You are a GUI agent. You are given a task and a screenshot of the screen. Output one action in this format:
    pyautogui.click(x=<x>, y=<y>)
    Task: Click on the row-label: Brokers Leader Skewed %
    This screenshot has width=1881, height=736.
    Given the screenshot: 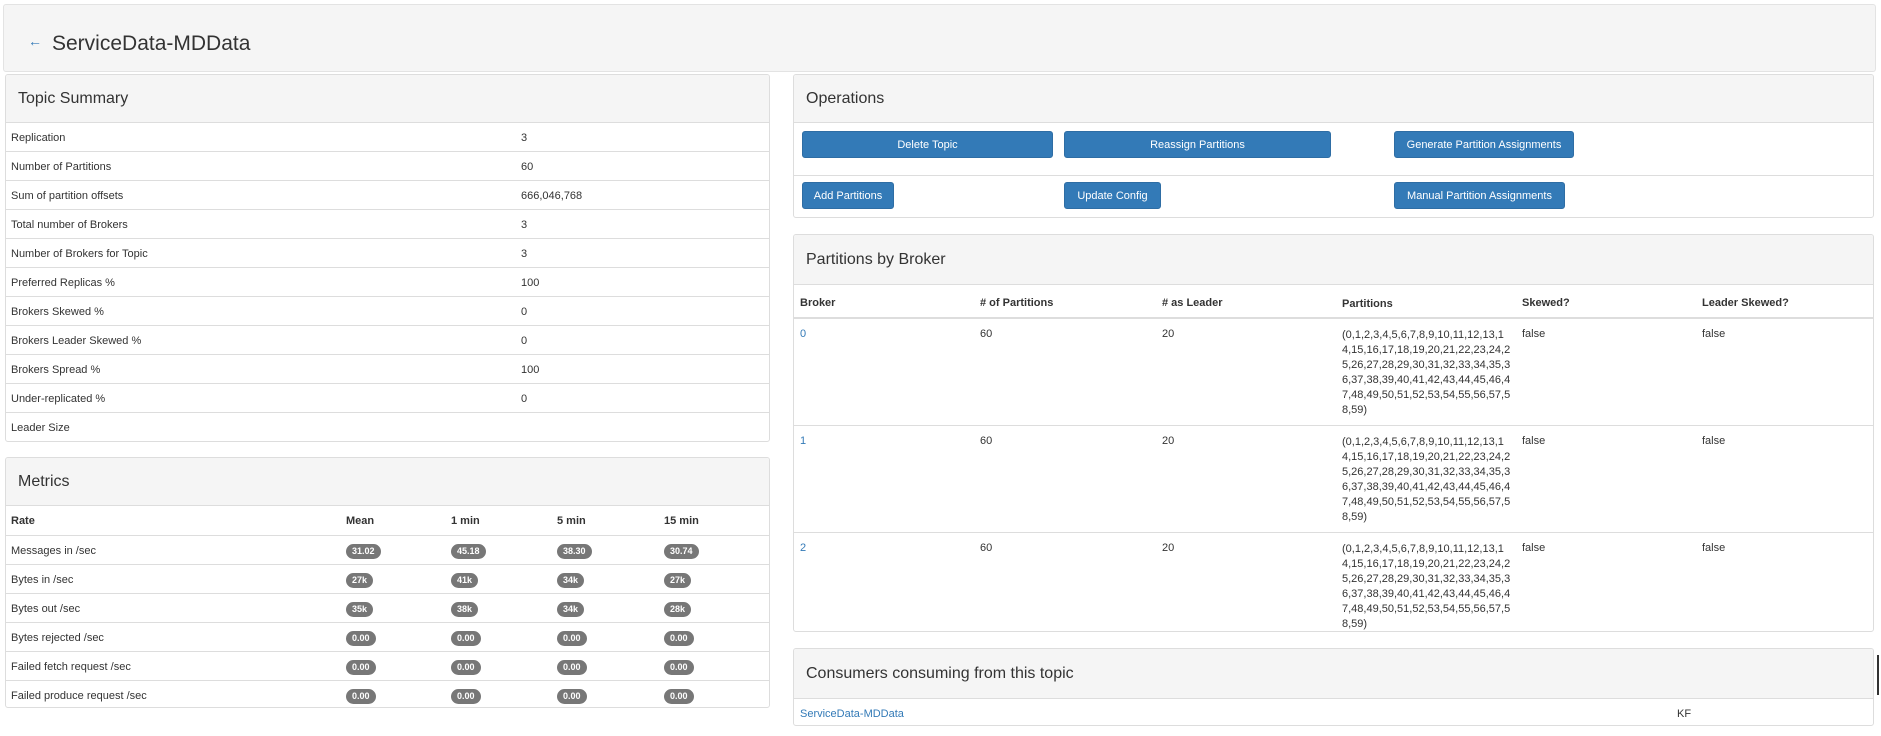 What is the action you would take?
    pyautogui.click(x=76, y=341)
    